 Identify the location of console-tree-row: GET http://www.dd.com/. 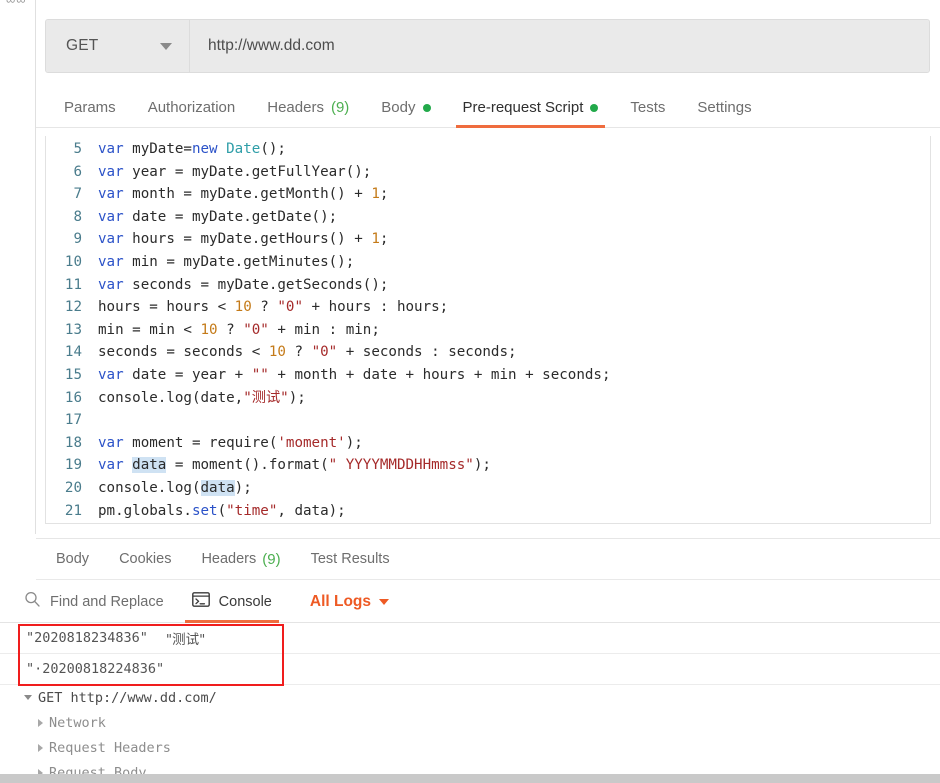
(470, 697).